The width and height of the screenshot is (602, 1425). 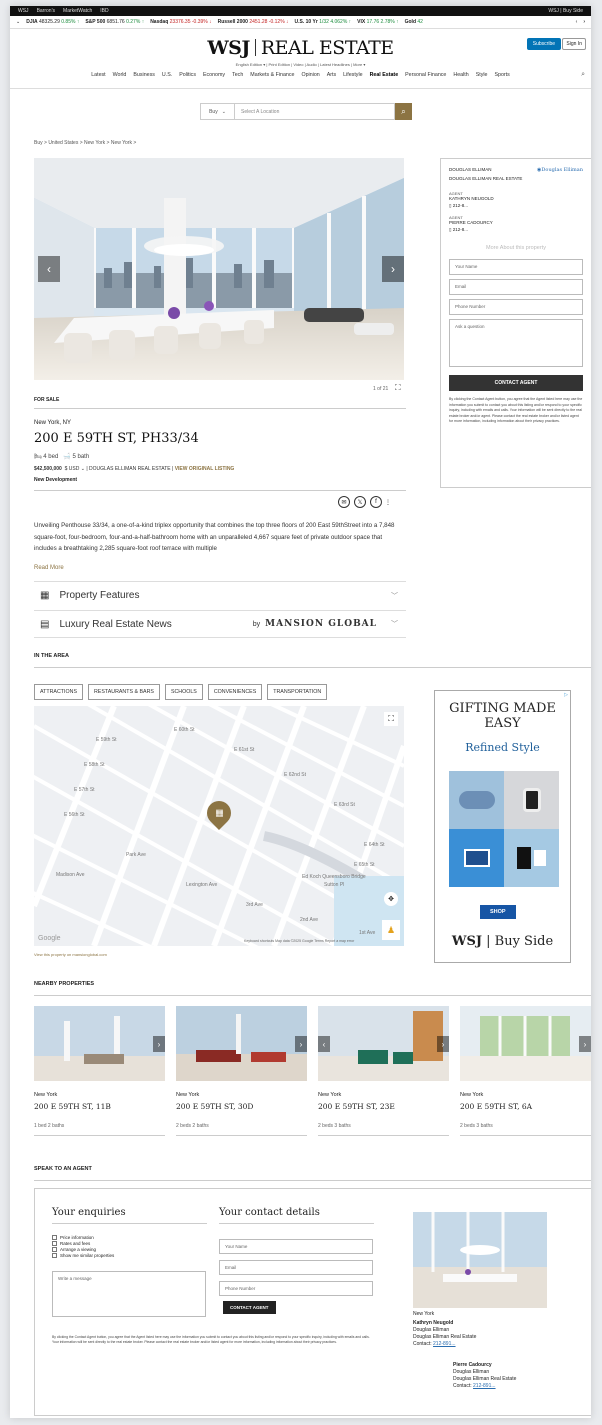 I want to click on nav-opinion: Opinion, so click(x=310, y=75).